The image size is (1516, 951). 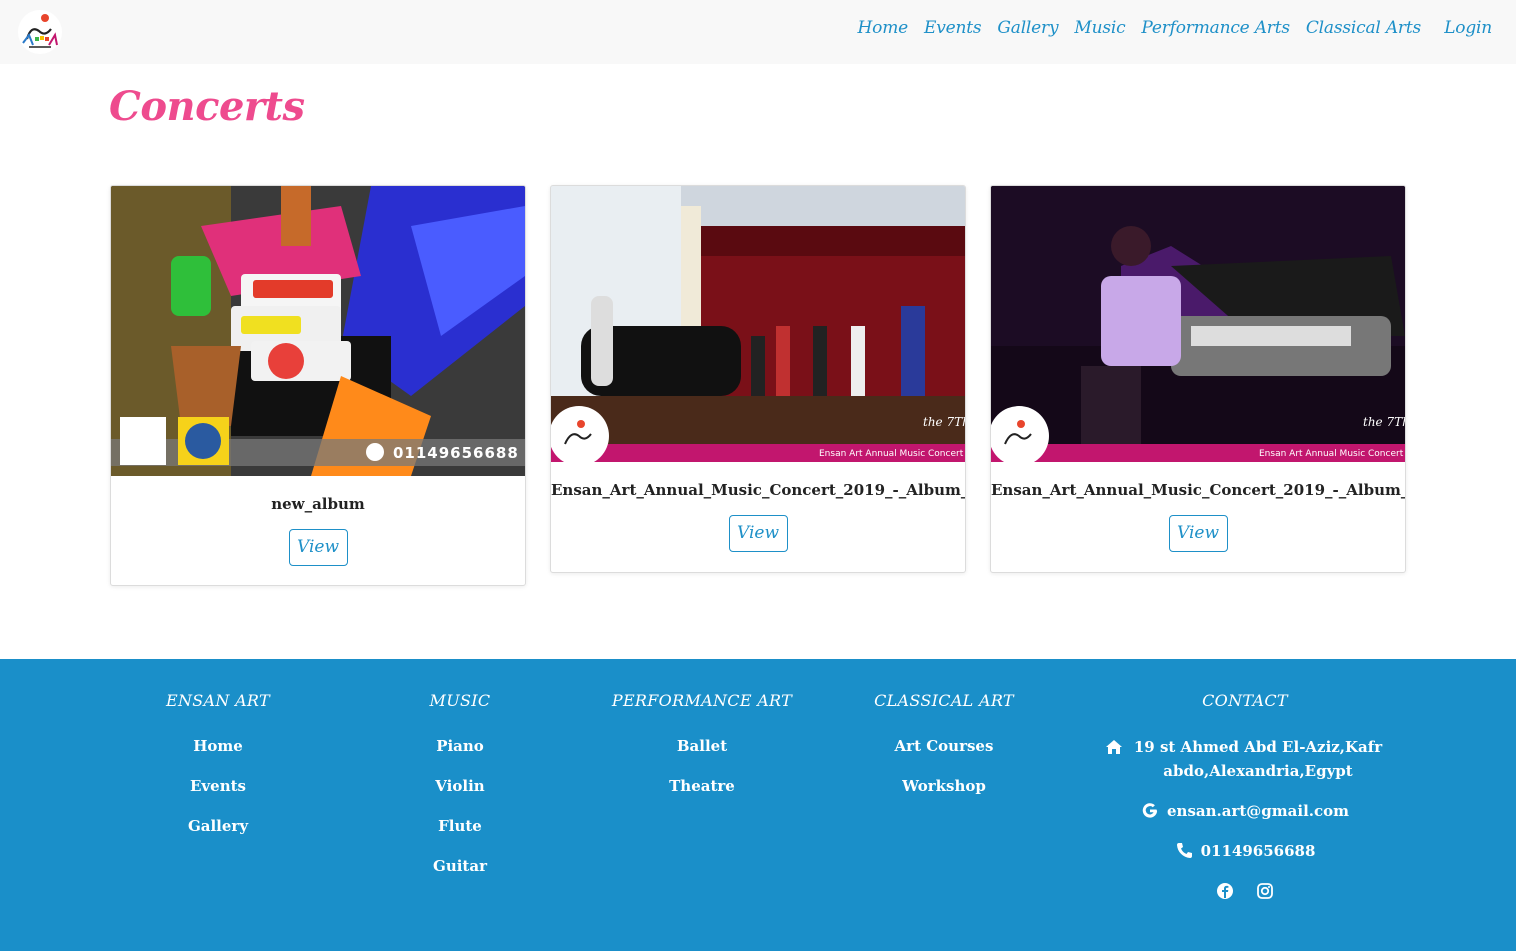 What do you see at coordinates (218, 700) in the screenshot?
I see `footer-heading: ENSAN ART` at bounding box center [218, 700].